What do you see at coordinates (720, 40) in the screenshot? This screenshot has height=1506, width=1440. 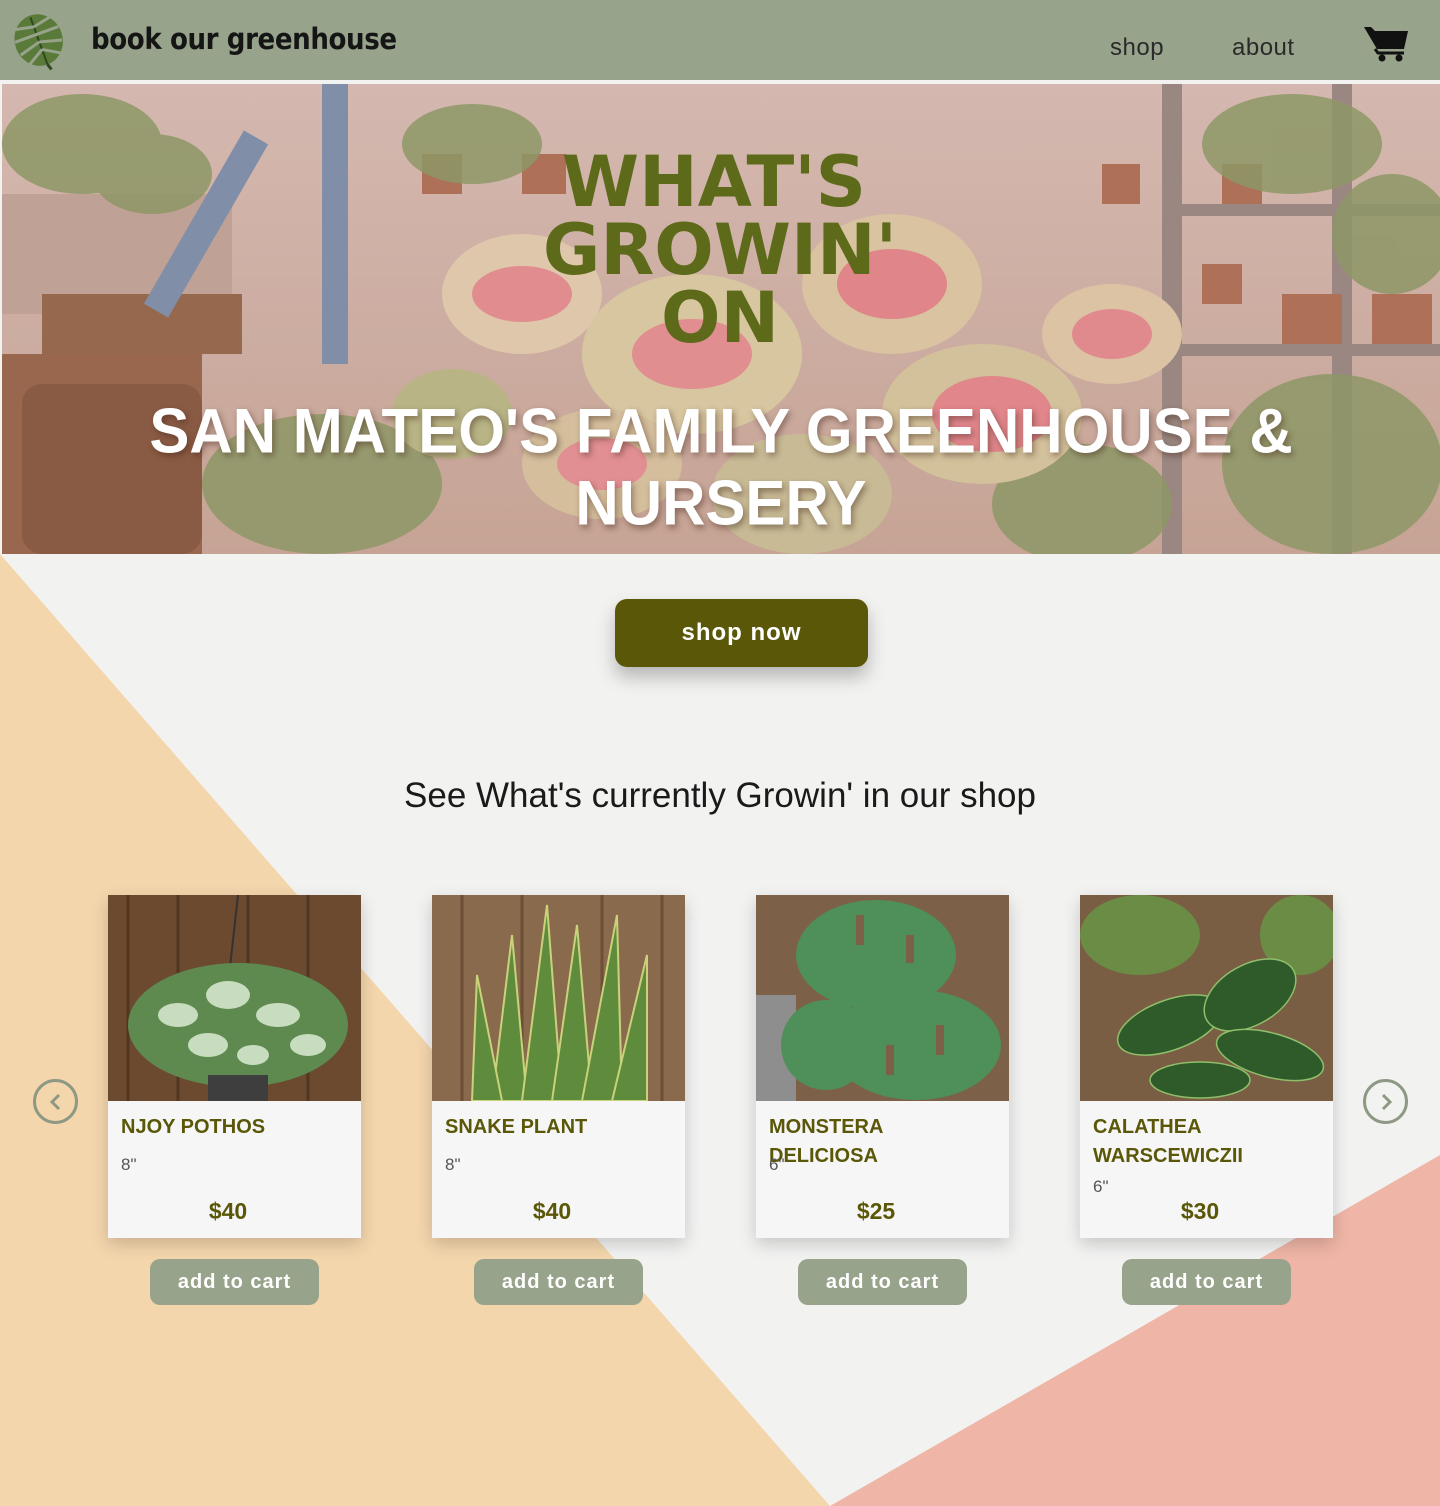 I see `top-nav-bar: book our greenhouse shop about` at bounding box center [720, 40].